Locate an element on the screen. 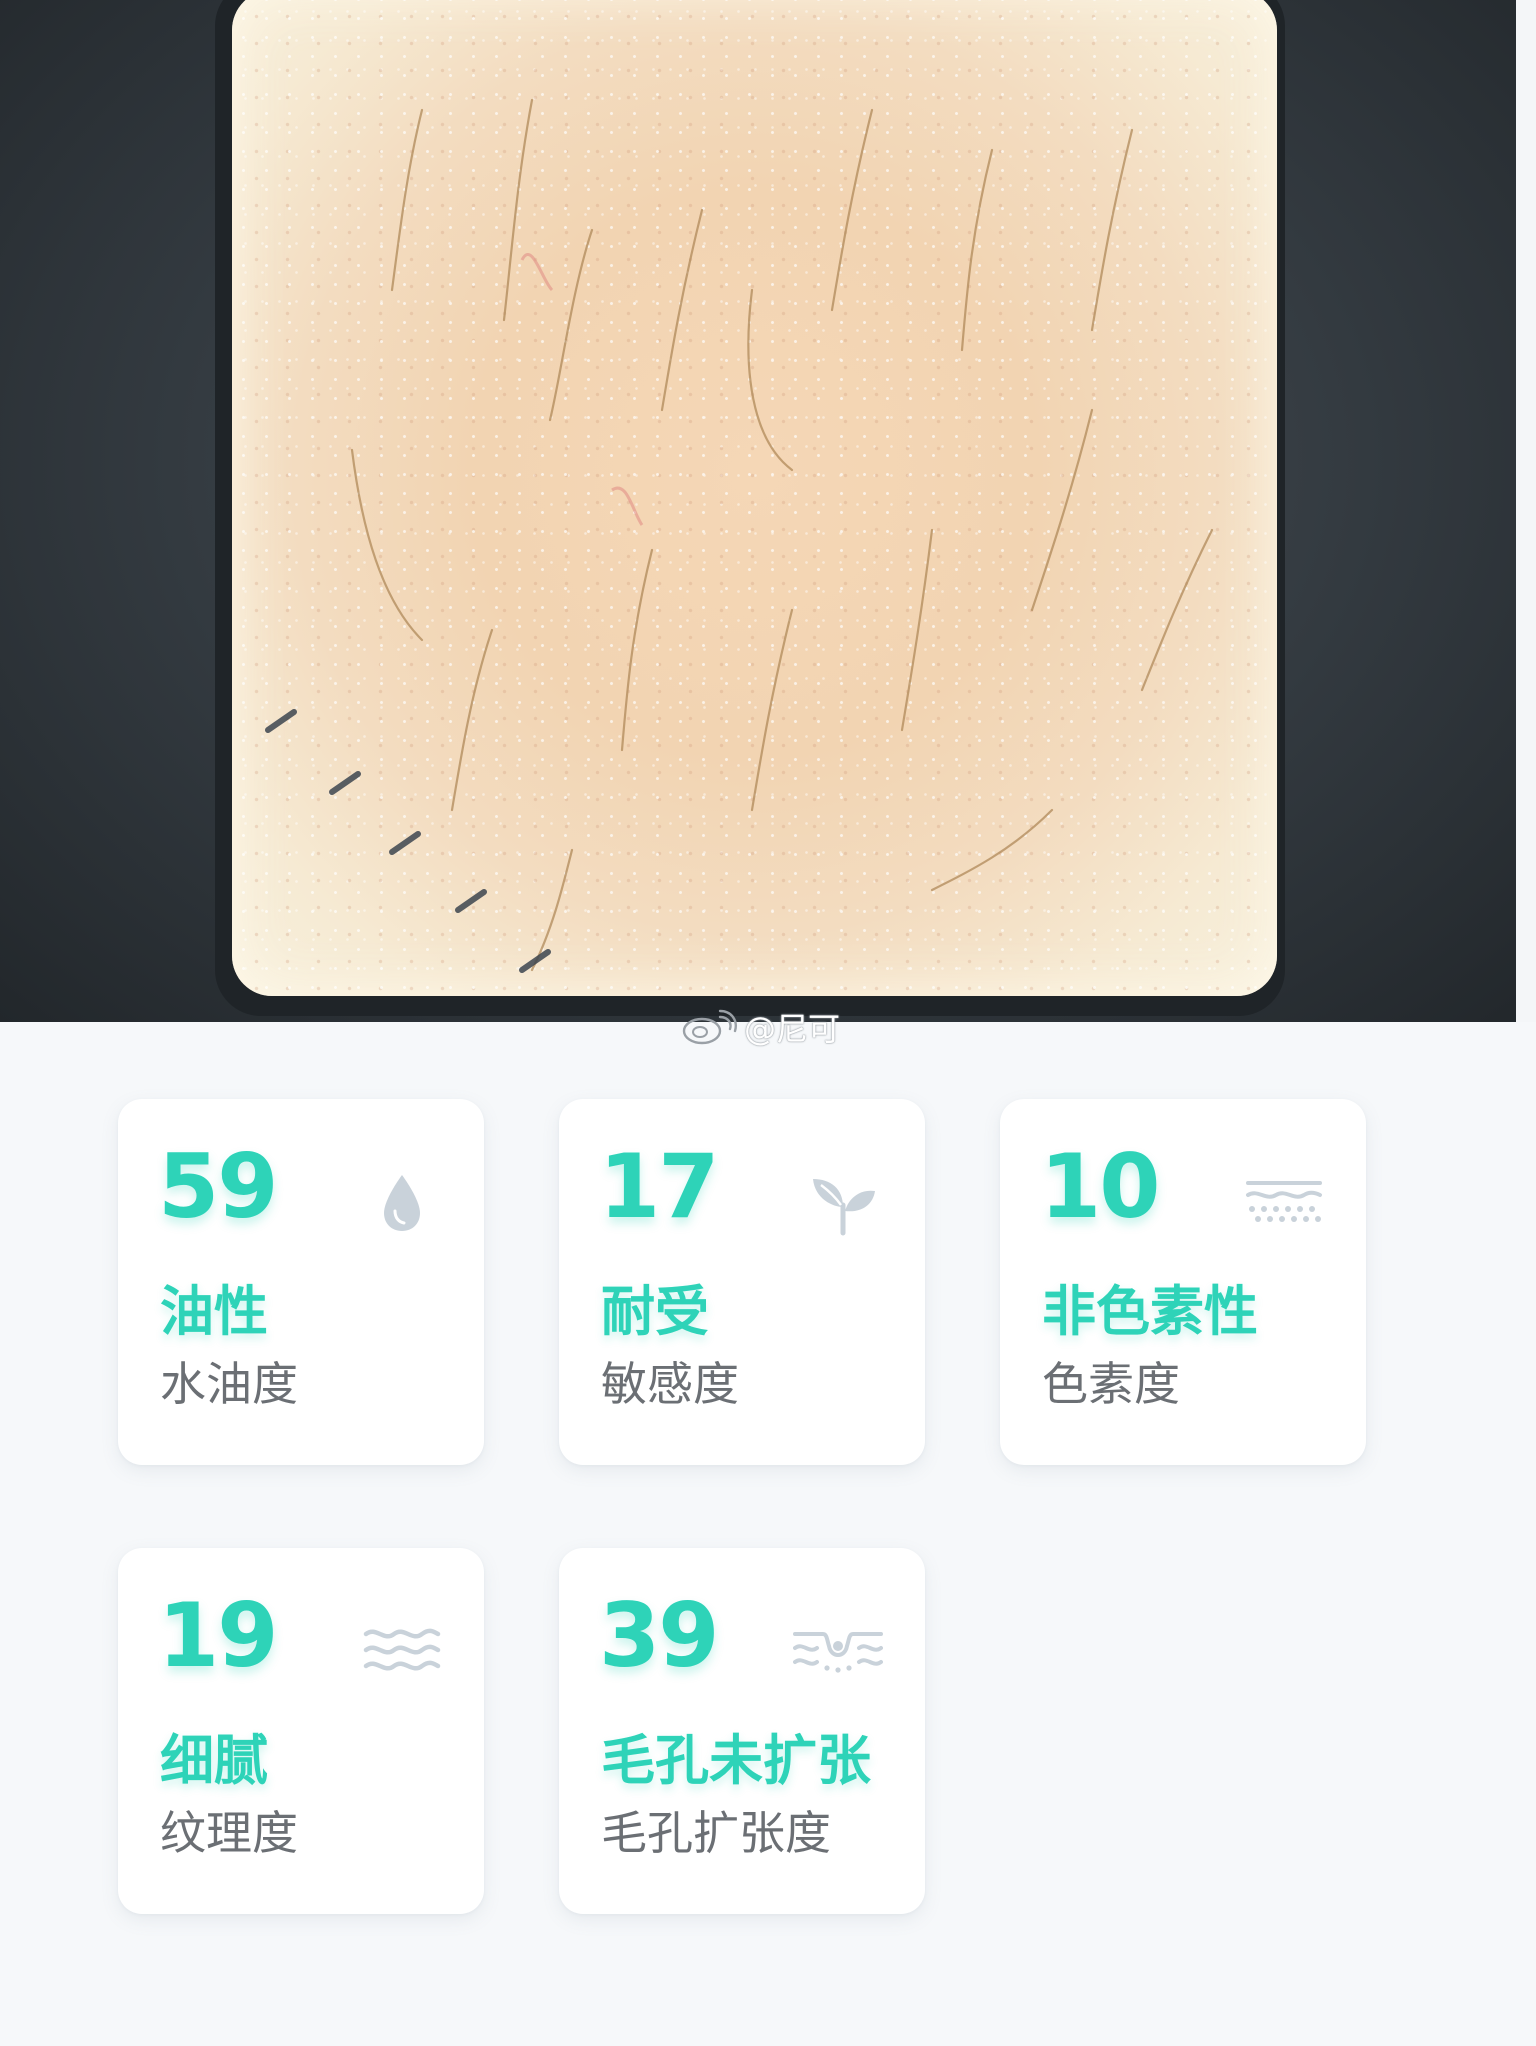 Image resolution: width=1536 pixels, height=2046 pixels. metric-level: 油性 is located at coordinates (214, 1311).